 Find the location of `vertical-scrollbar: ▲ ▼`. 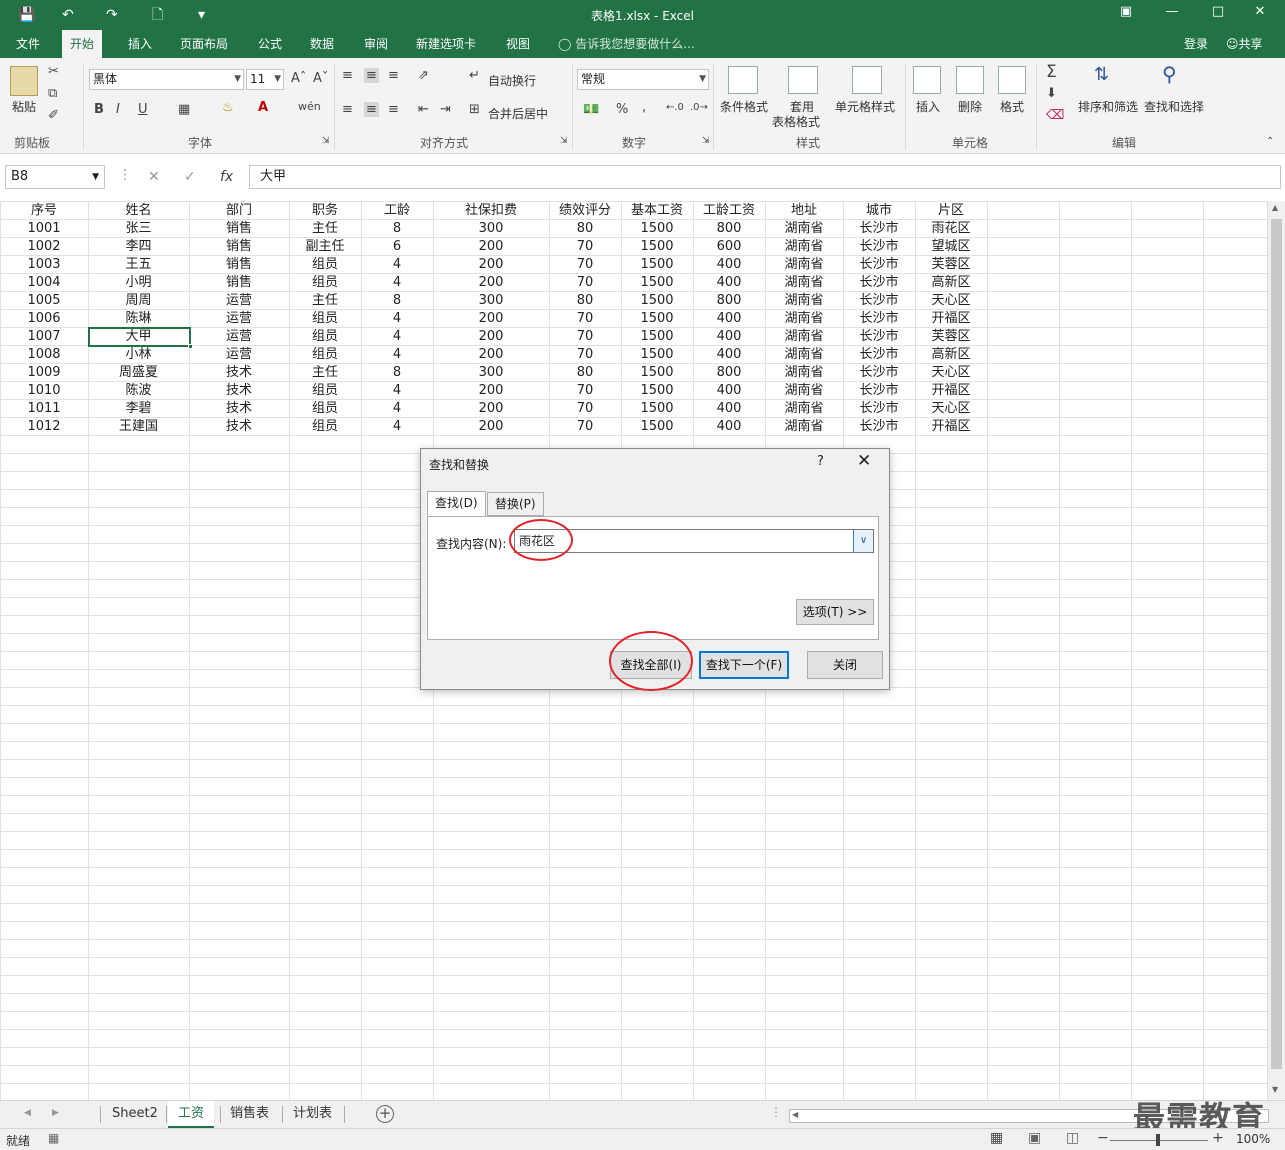

vertical-scrollbar: ▲ ▼ is located at coordinates (1276, 650).